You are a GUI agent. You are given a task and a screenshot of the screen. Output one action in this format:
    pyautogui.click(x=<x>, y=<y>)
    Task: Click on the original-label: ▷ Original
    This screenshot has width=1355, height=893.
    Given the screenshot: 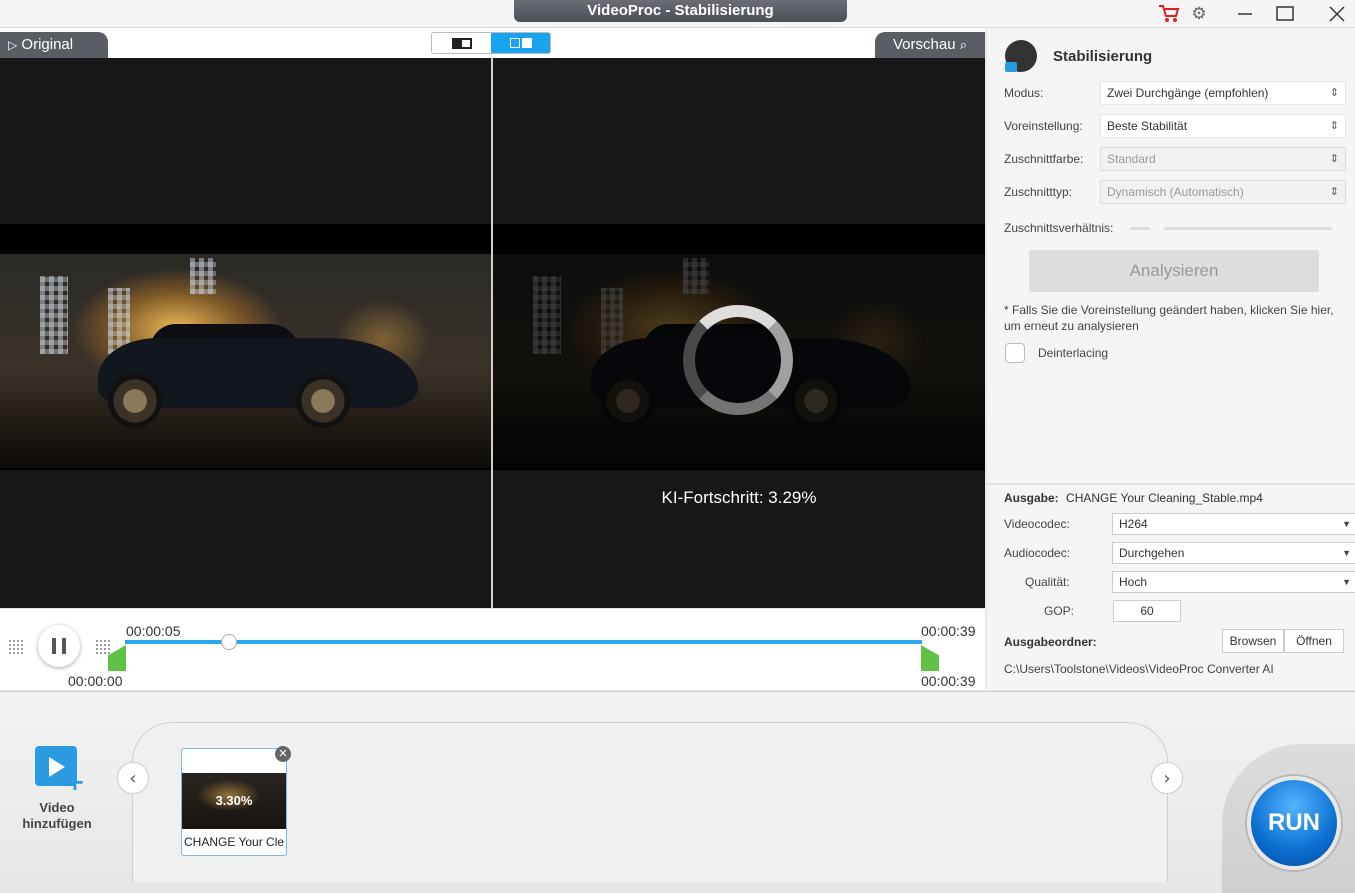 What is the action you would take?
    pyautogui.click(x=54, y=45)
    